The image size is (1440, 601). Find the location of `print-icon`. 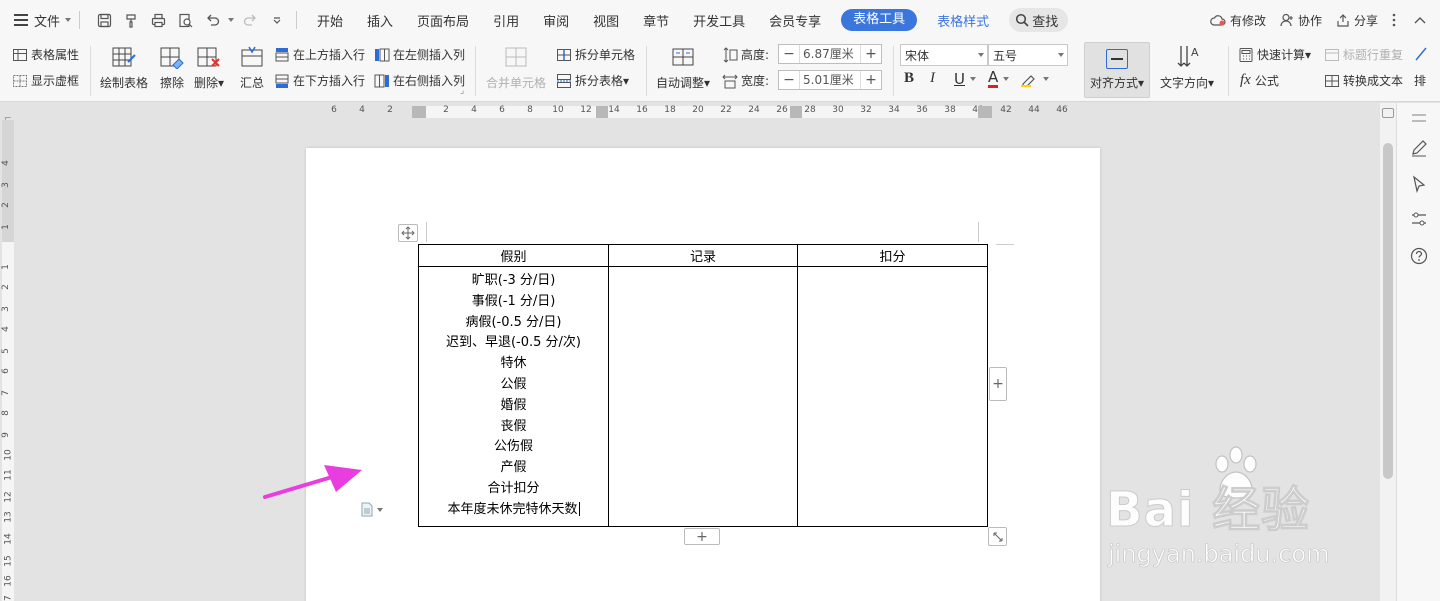

print-icon is located at coordinates (158, 20).